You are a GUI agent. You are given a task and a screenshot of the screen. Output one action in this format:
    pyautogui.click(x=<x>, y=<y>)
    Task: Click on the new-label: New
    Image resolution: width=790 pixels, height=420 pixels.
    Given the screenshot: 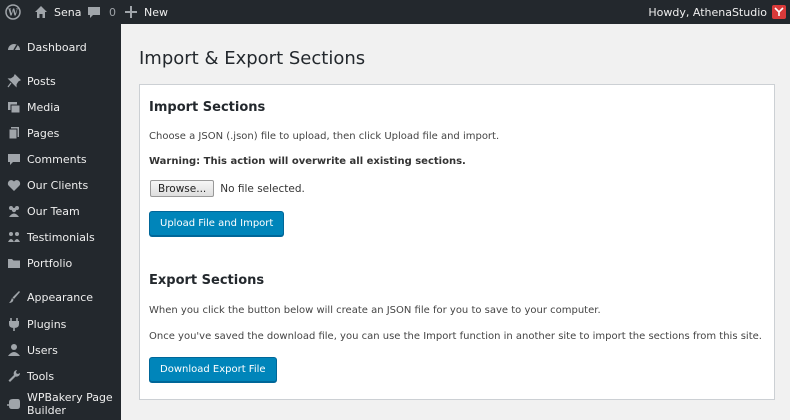 What is the action you would take?
    pyautogui.click(x=156, y=12)
    